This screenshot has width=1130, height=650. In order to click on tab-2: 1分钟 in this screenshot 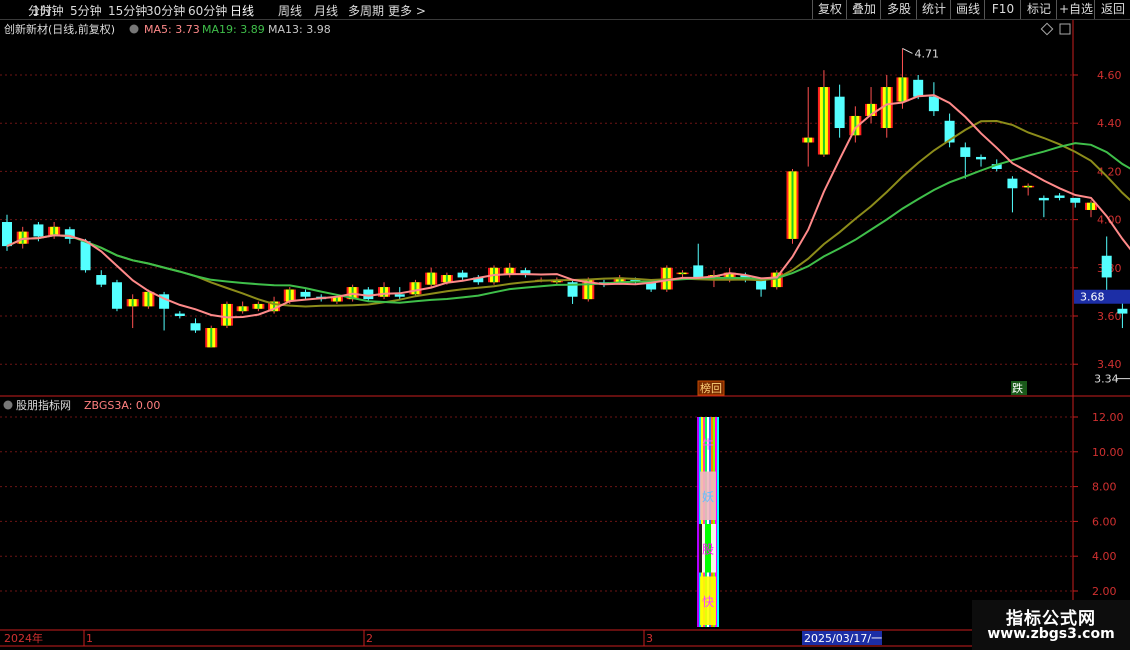, I will do `click(48, 10)`.